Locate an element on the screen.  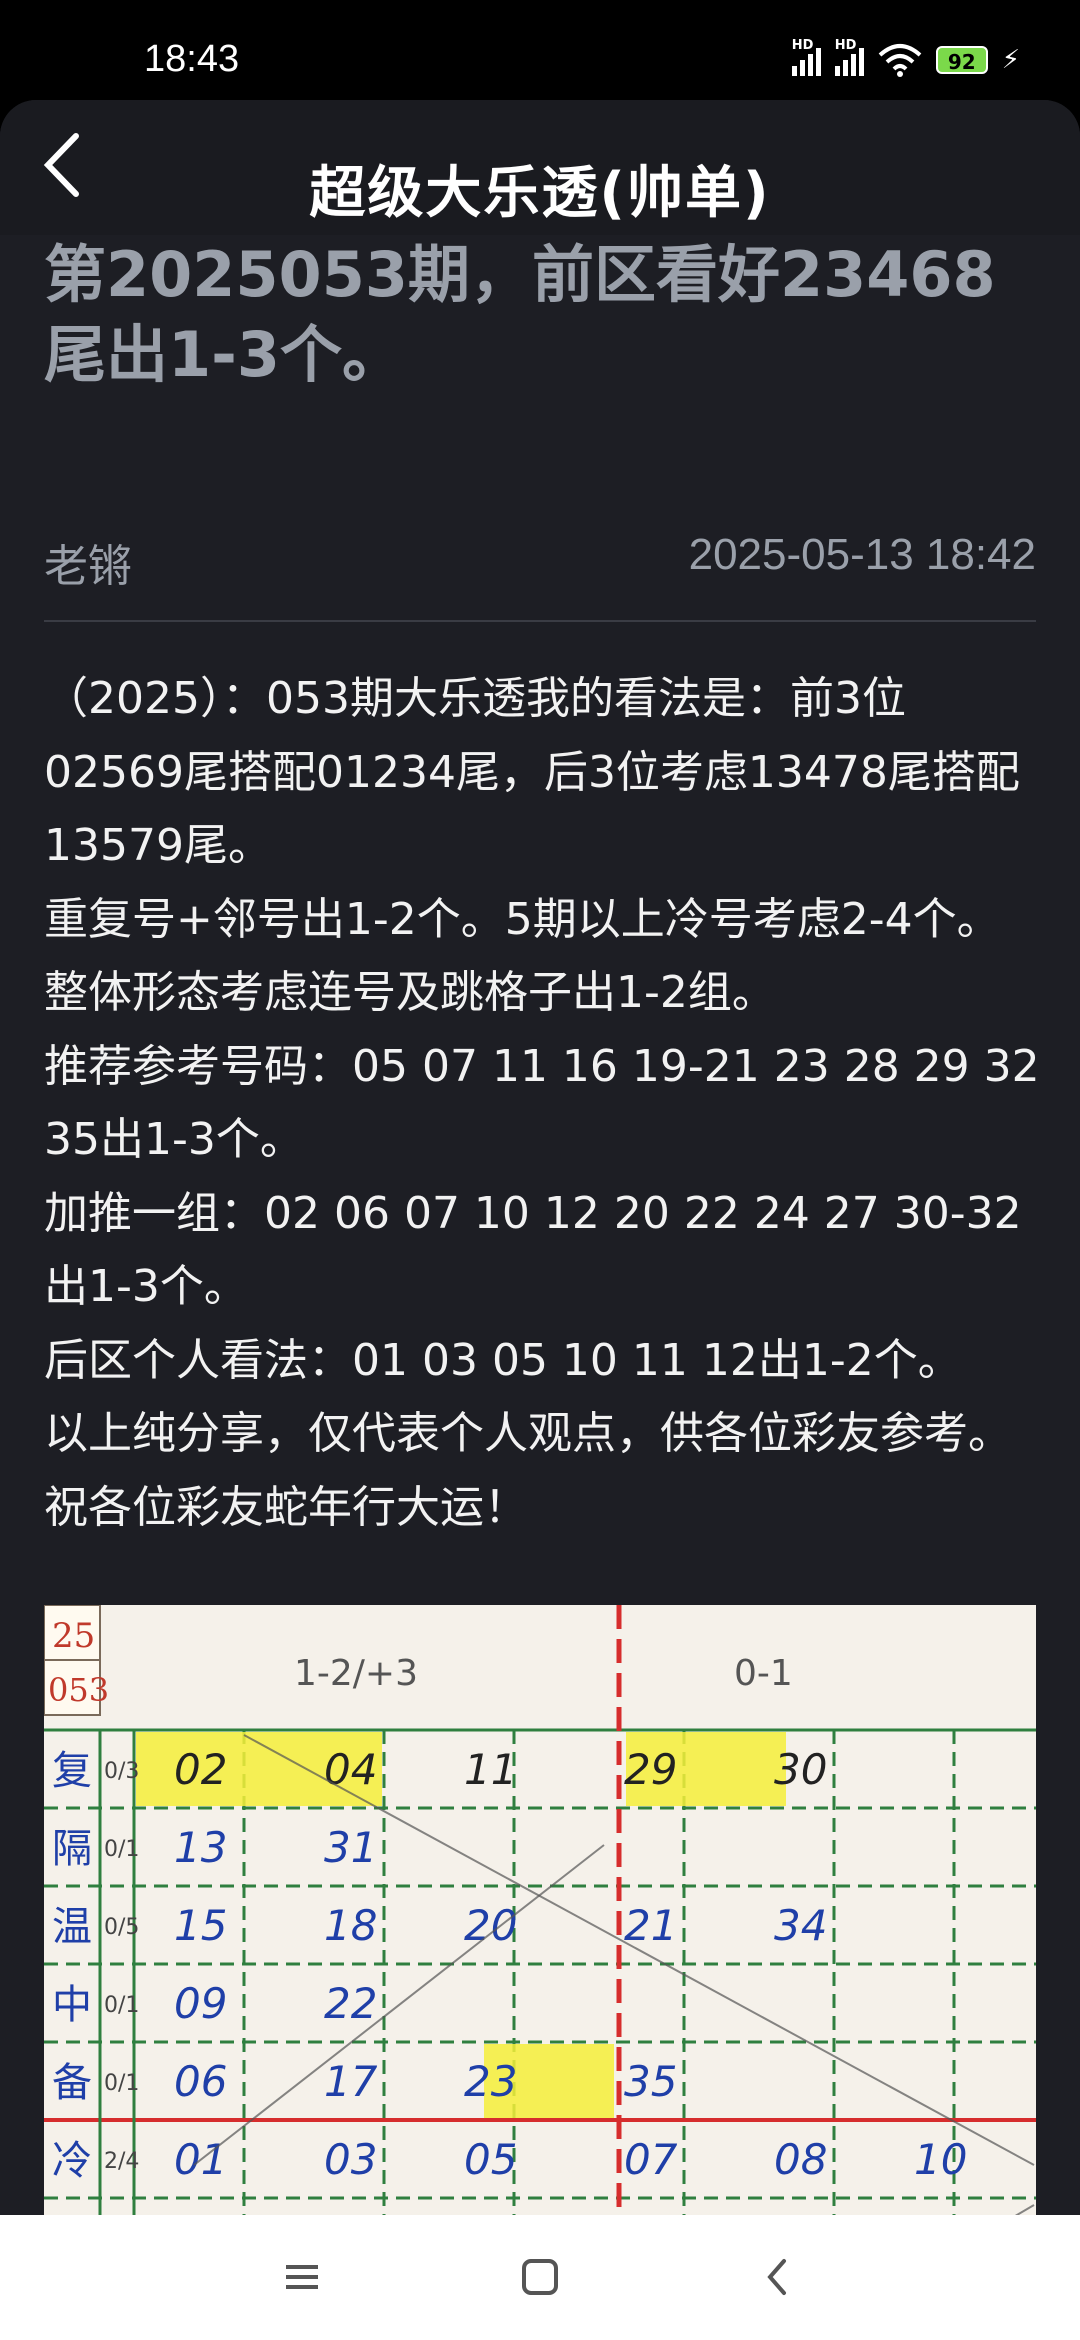
number-cell: 35 is located at coordinates (650, 2081).